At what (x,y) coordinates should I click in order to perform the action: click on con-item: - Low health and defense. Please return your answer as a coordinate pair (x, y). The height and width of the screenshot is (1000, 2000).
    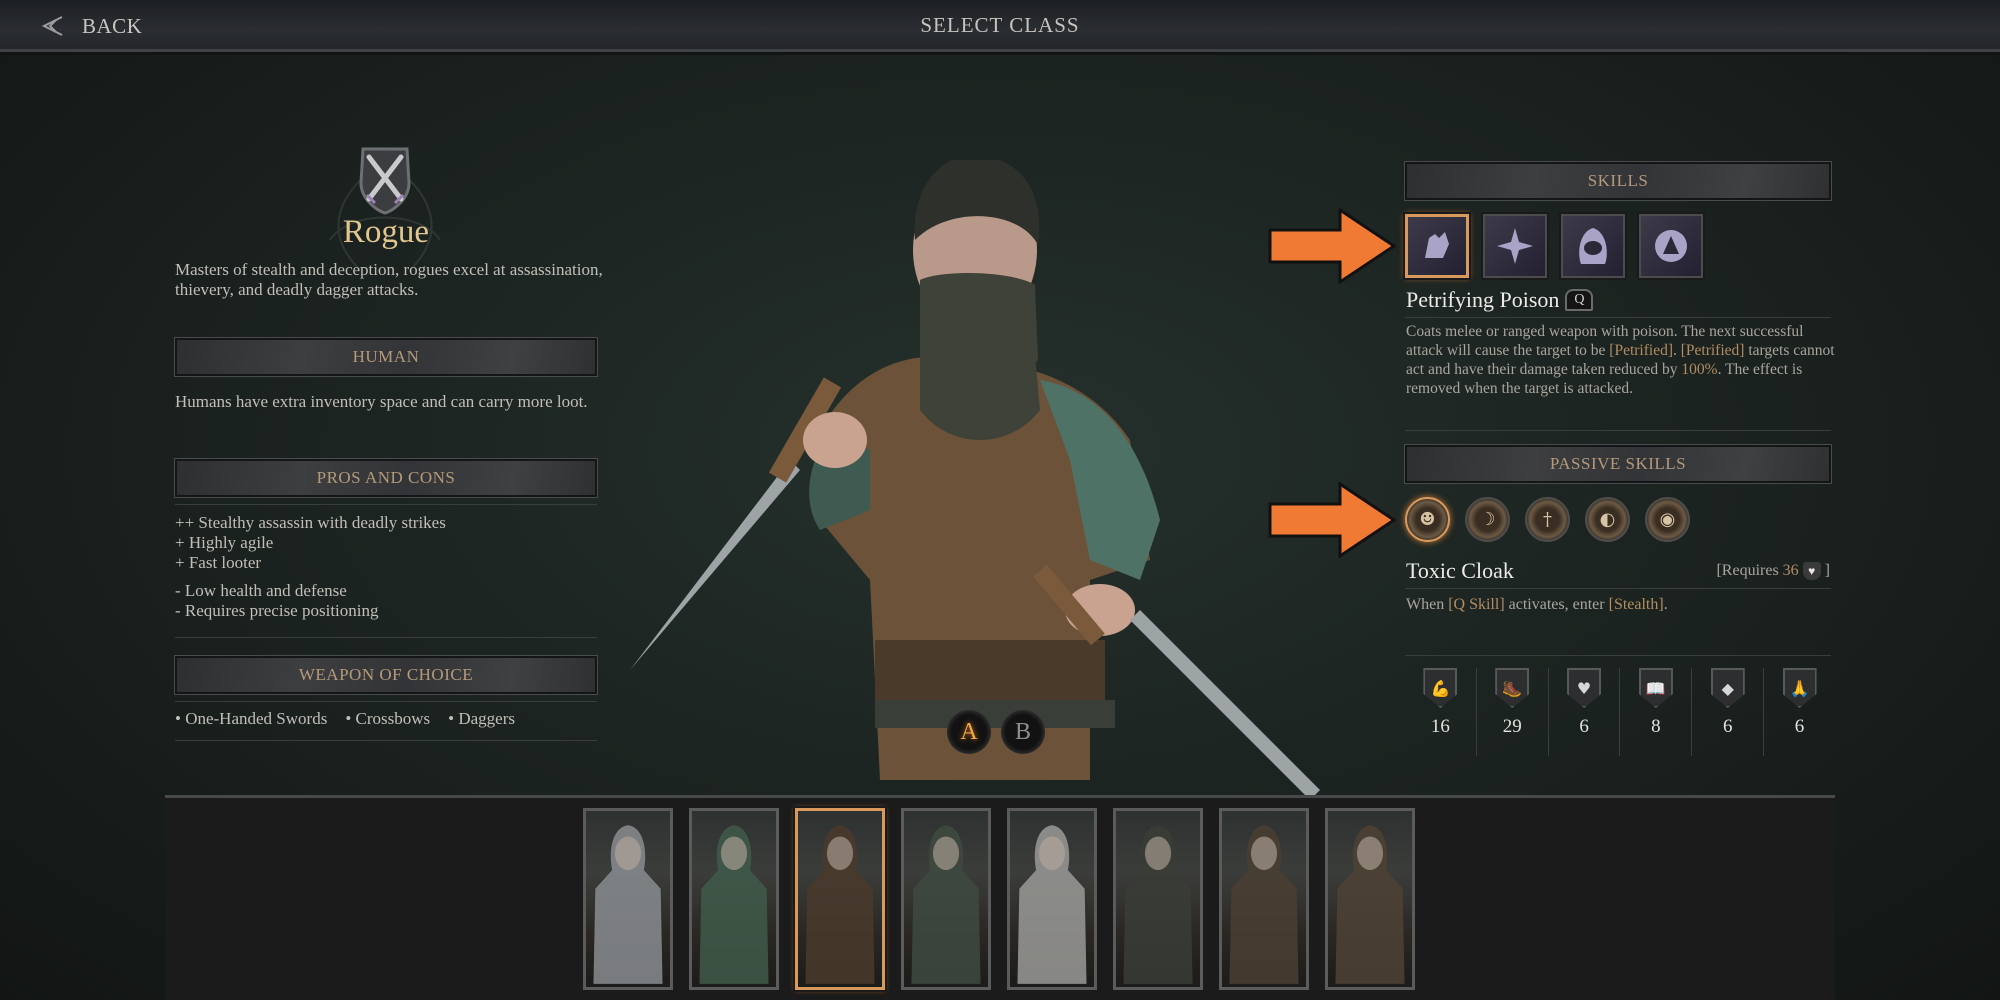
    Looking at the image, I should click on (261, 590).